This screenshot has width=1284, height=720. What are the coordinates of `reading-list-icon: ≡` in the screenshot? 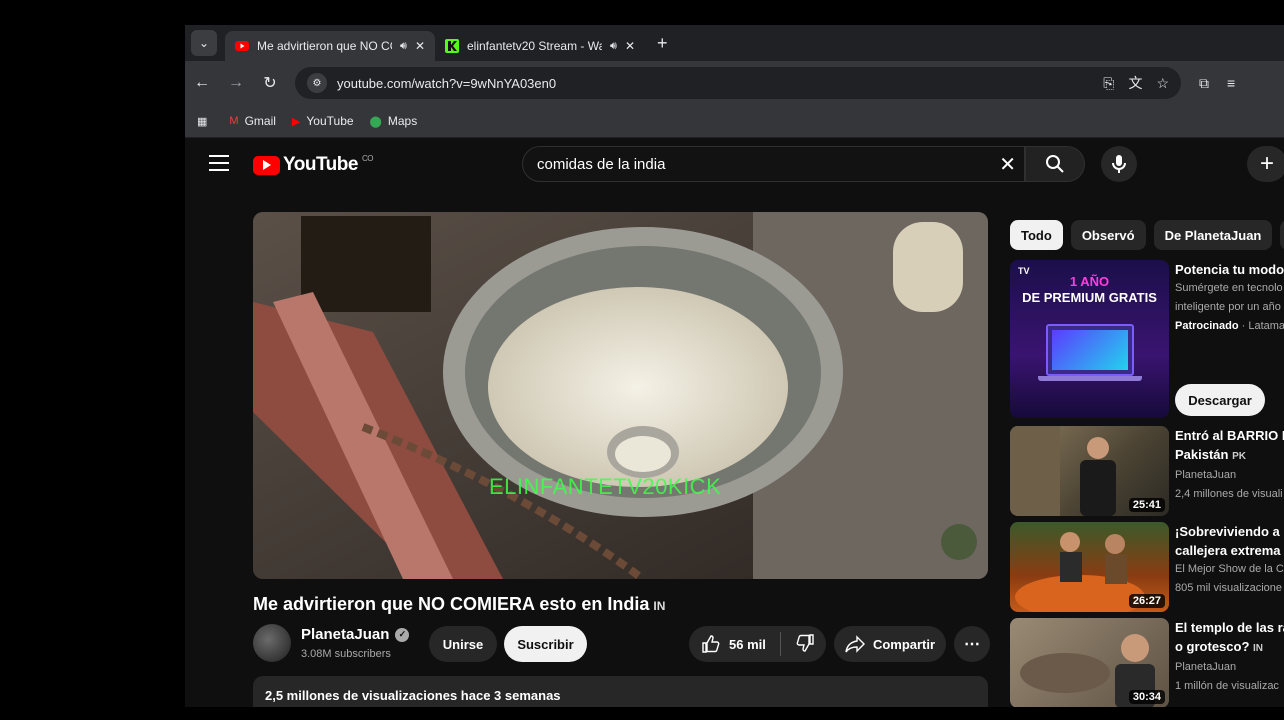 It's located at (1231, 83).